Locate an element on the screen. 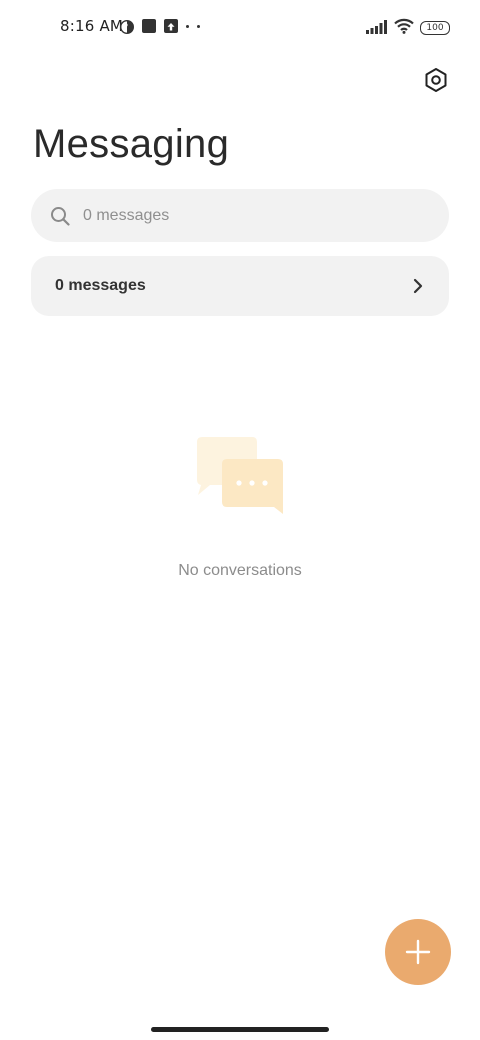  chevron-right-icon is located at coordinates (418, 286).